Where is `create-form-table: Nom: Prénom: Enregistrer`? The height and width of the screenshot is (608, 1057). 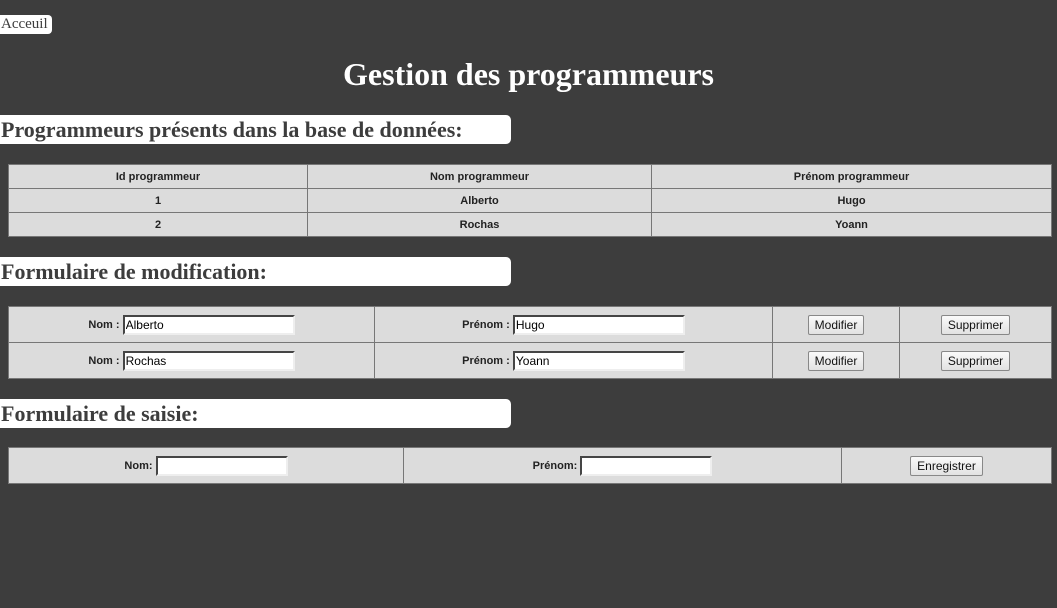 create-form-table: Nom: Prénom: Enregistrer is located at coordinates (530, 465).